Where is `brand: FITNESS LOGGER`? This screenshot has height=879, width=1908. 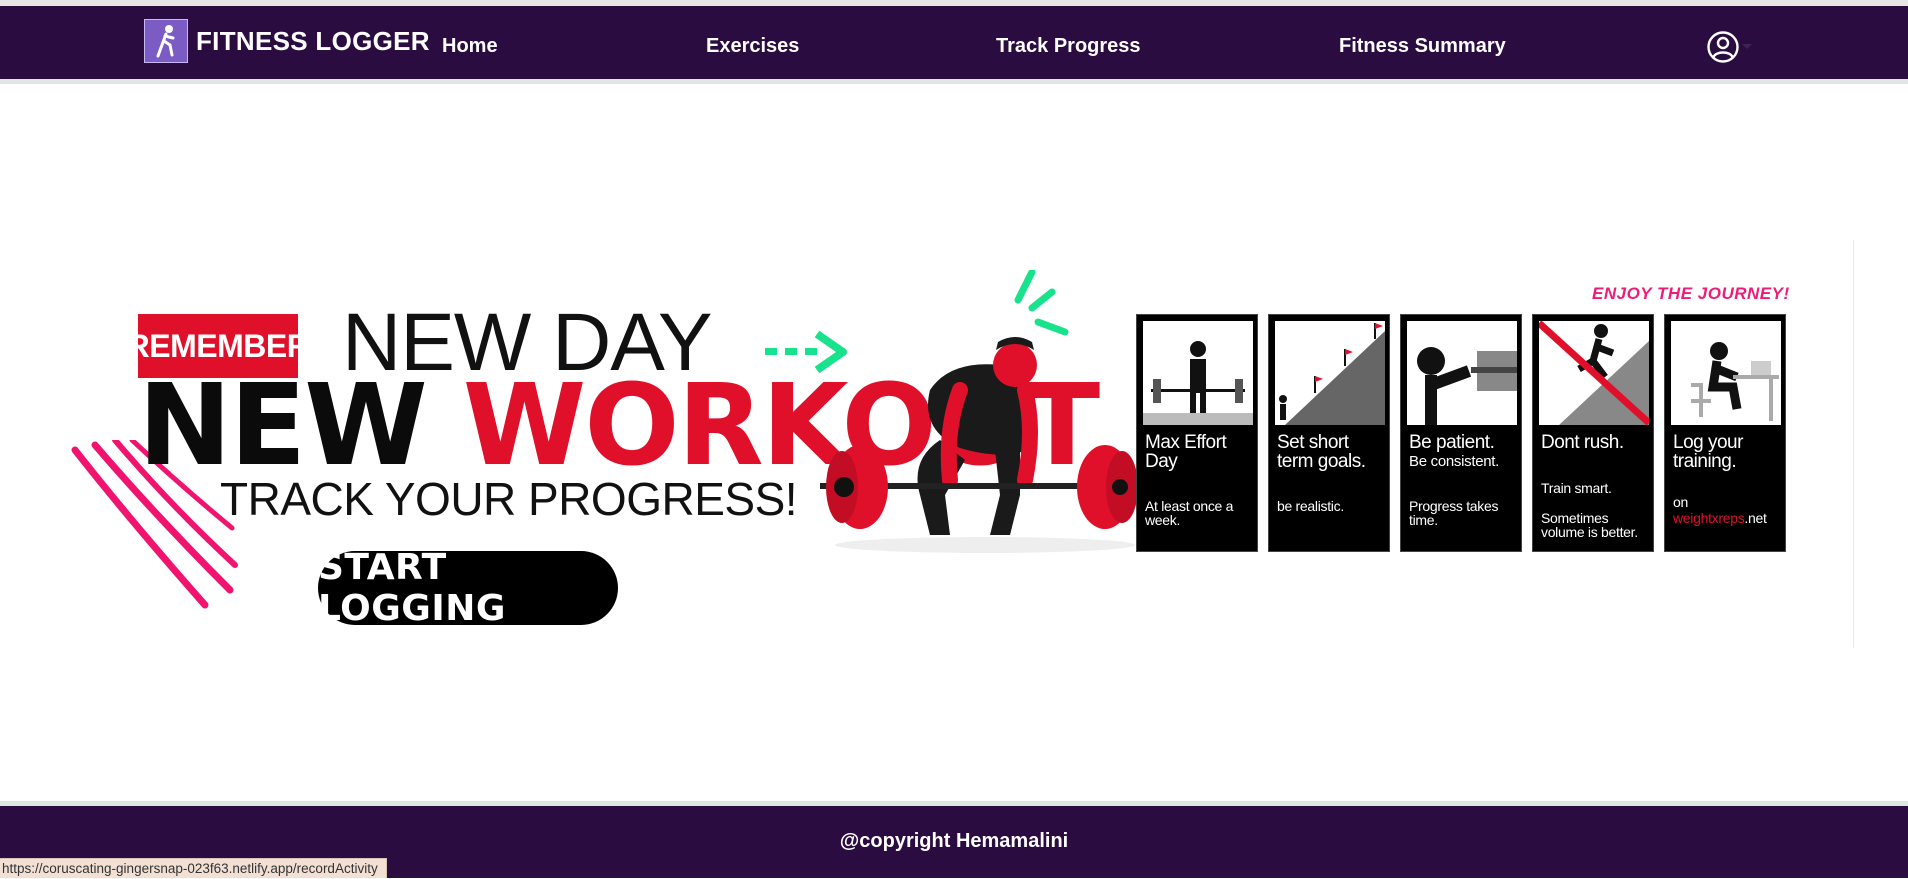
brand: FITNESS LOGGER is located at coordinates (287, 41).